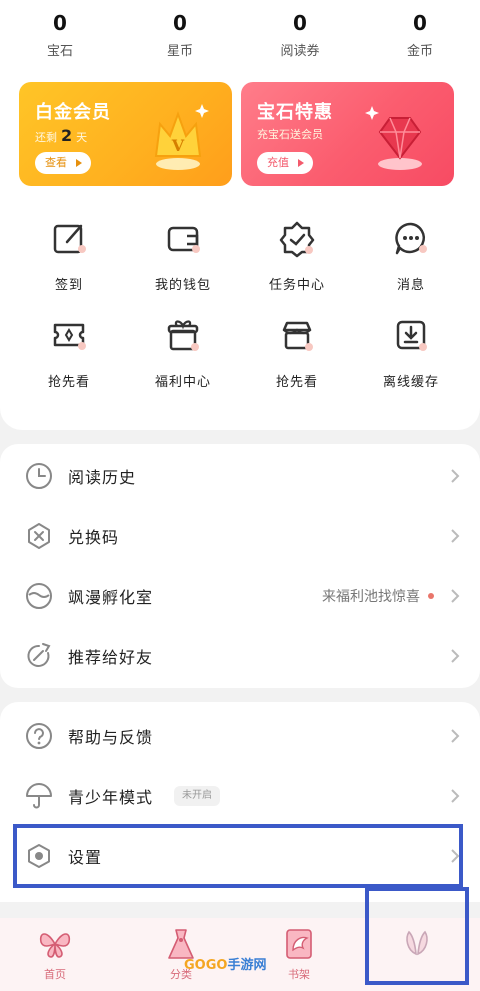 This screenshot has height=991, width=480. What do you see at coordinates (39, 655) in the screenshot?
I see `share-icon` at bounding box center [39, 655].